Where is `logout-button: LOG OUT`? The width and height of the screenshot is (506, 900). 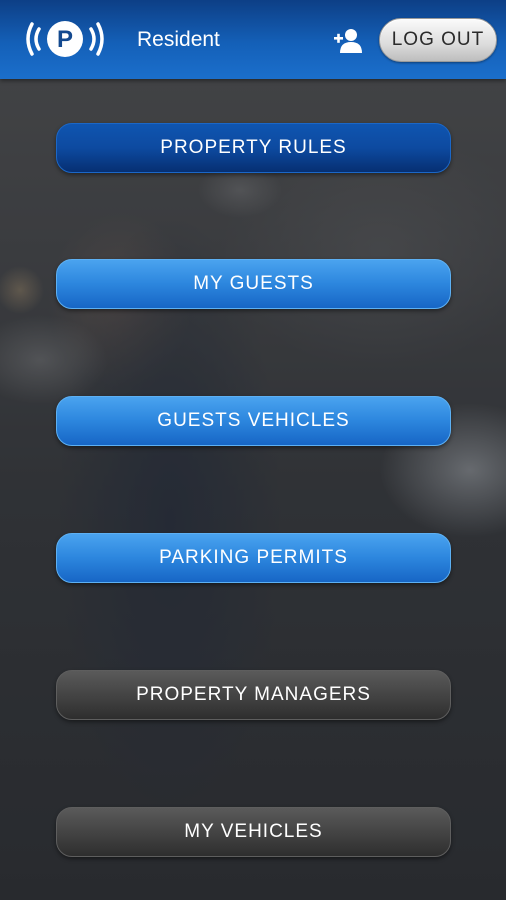
logout-button: LOG OUT is located at coordinates (438, 40).